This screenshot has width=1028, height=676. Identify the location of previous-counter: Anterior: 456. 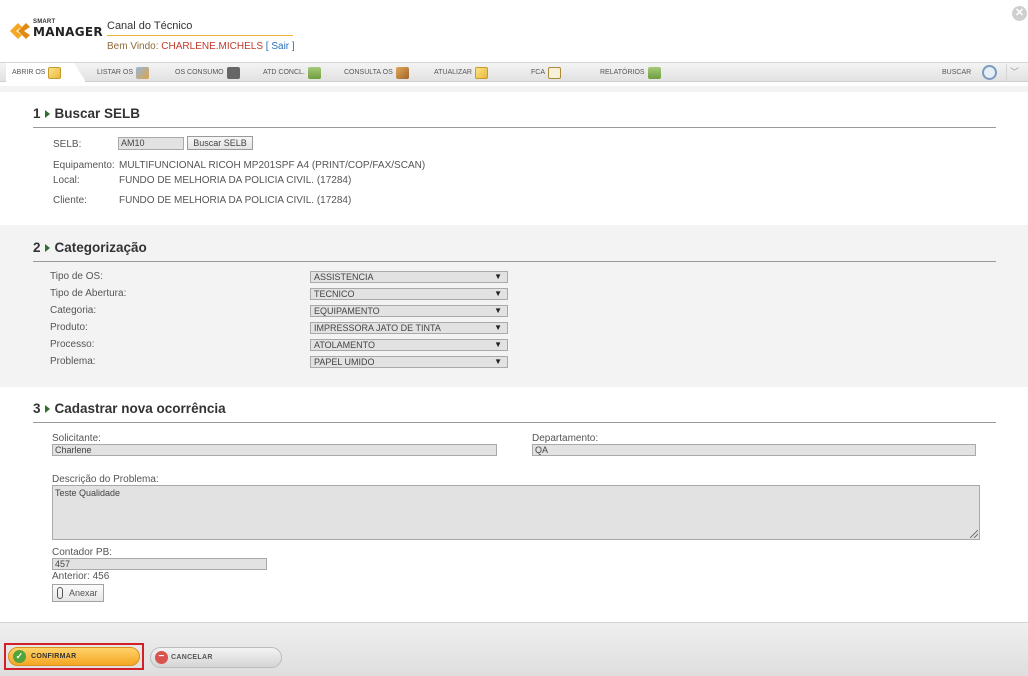
(81, 576).